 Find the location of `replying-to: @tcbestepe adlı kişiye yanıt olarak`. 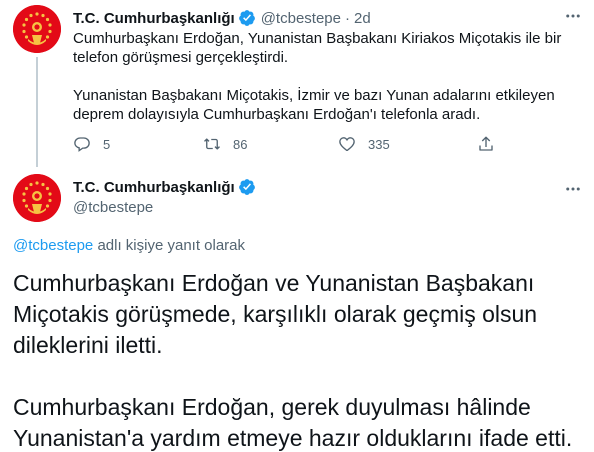

replying-to: @tcbestepe adlı kişiye yanıt olarak is located at coordinates (129, 245).